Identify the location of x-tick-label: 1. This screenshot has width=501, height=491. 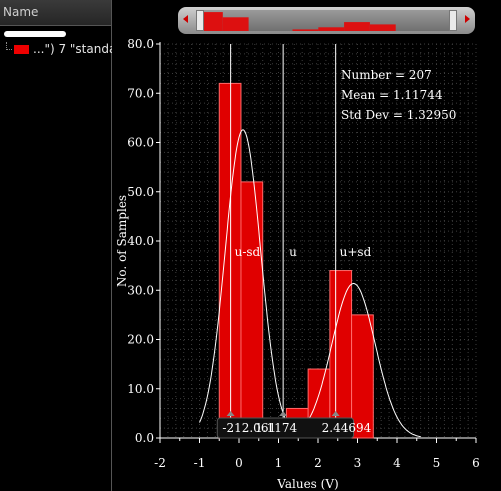
(279, 463).